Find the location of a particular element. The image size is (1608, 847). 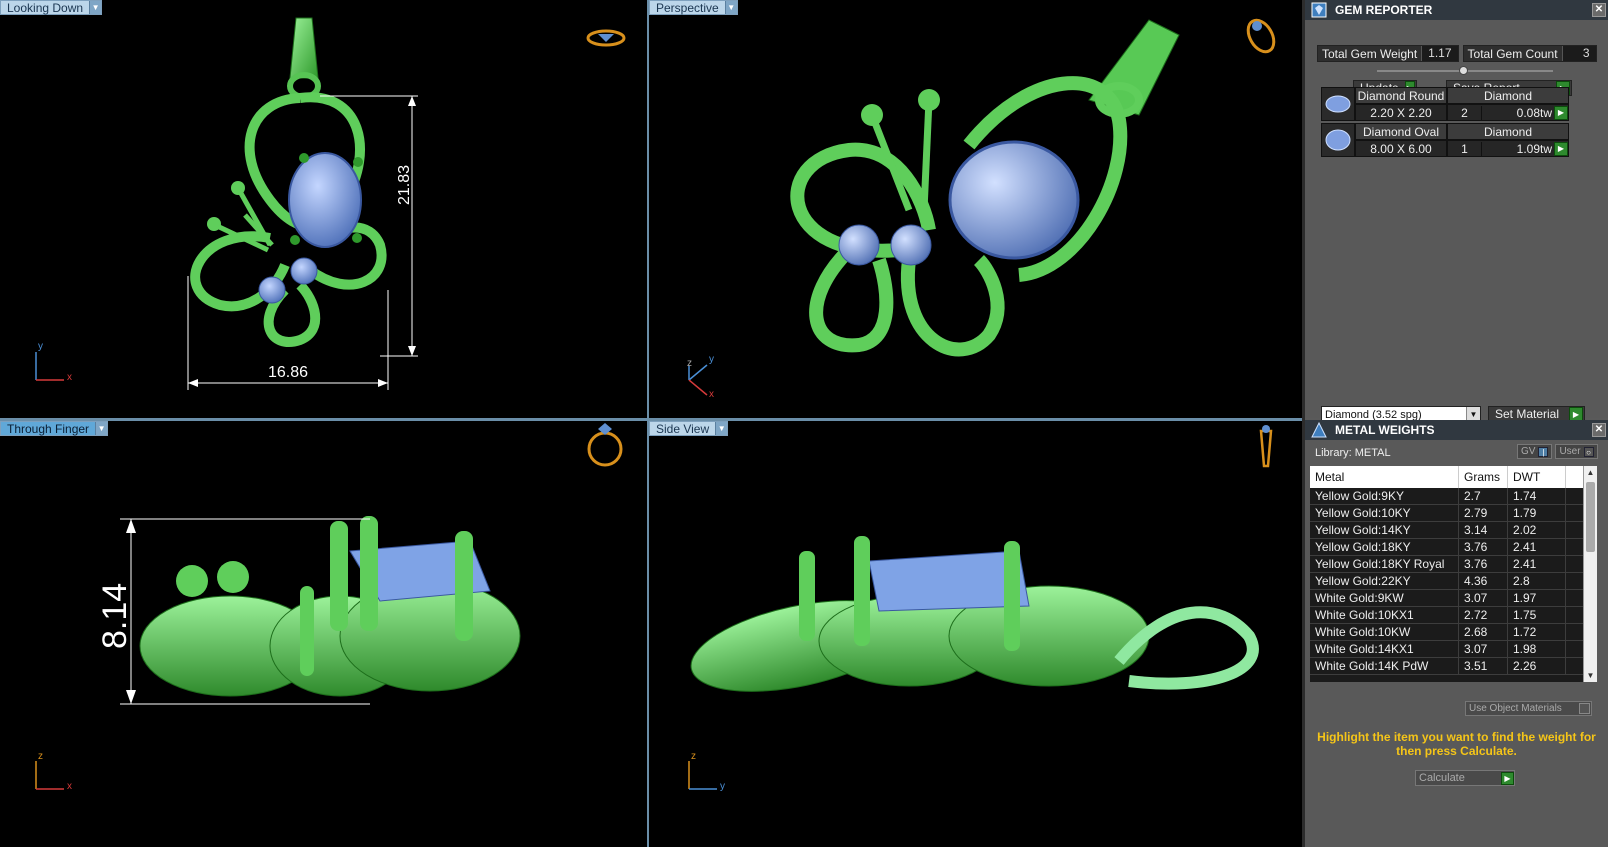

metal-grams: 3.07 is located at coordinates (1483, 649).